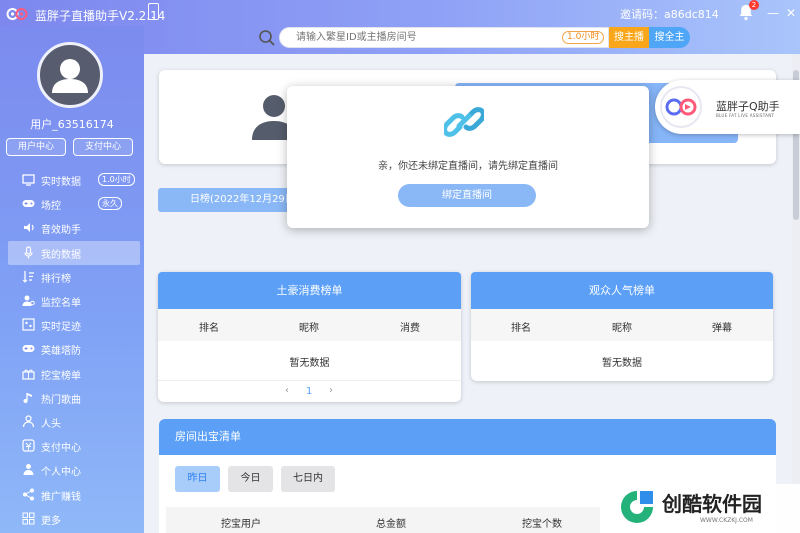 This screenshot has width=800, height=533. I want to click on sidebar-item-label: 实时足迹, so click(61, 328).